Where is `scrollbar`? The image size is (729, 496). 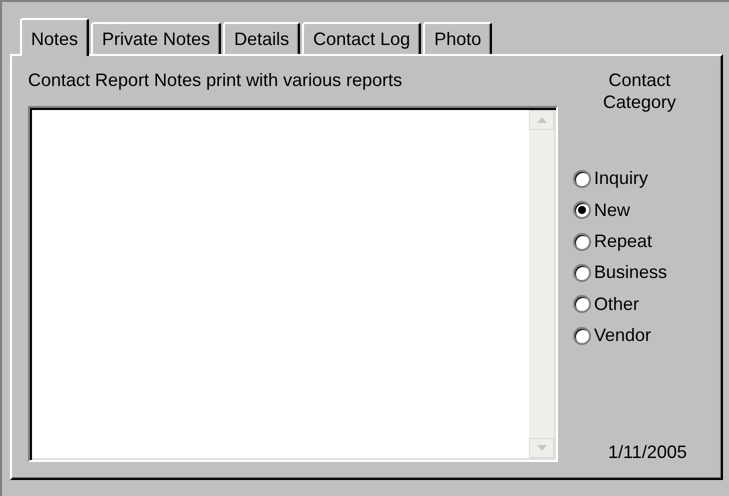
scrollbar is located at coordinates (541, 284).